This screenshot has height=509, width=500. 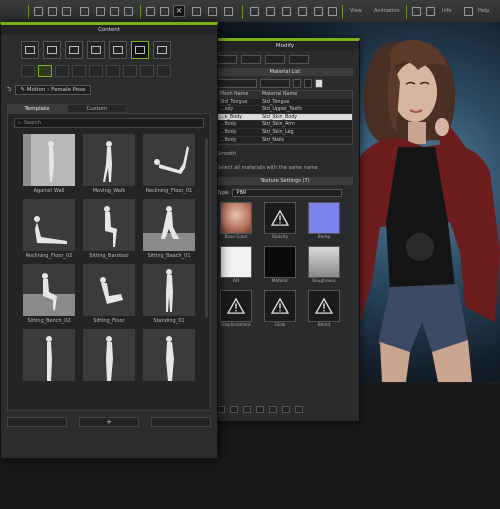 I want to click on export-icon, so click(x=100, y=11).